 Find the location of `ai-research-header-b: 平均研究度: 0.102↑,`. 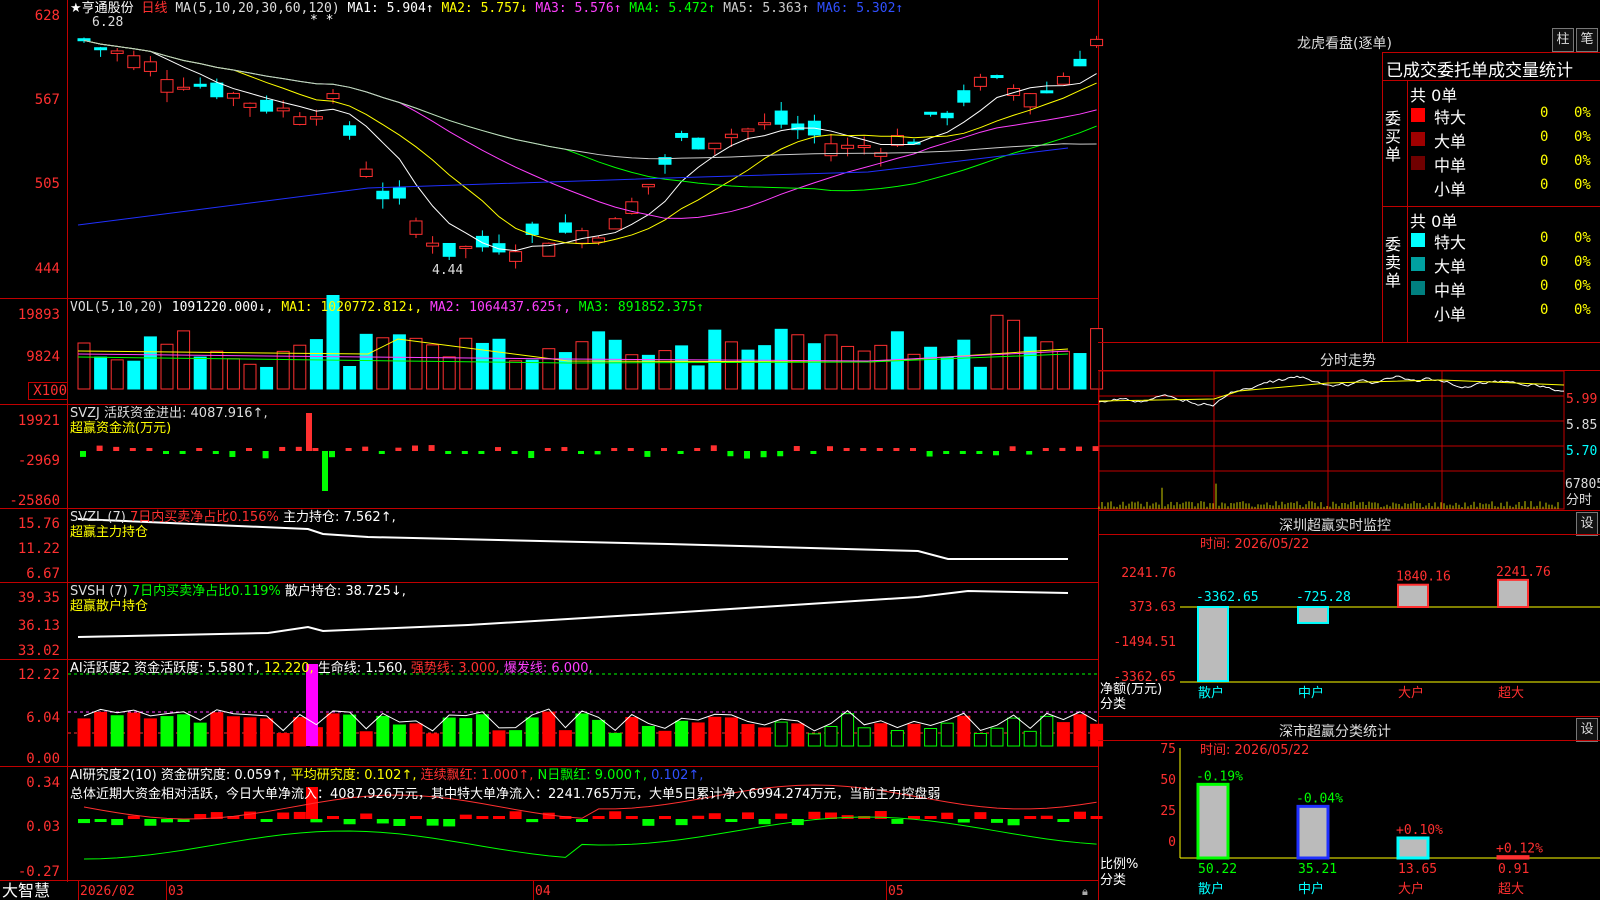

ai-research-header-b: 平均研究度: 0.102↑, is located at coordinates (353, 775).